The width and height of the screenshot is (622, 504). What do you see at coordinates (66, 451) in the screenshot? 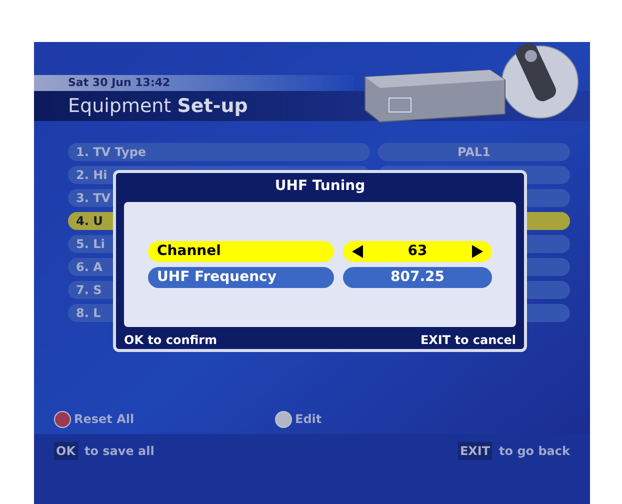
I see `key-label: OK` at bounding box center [66, 451].